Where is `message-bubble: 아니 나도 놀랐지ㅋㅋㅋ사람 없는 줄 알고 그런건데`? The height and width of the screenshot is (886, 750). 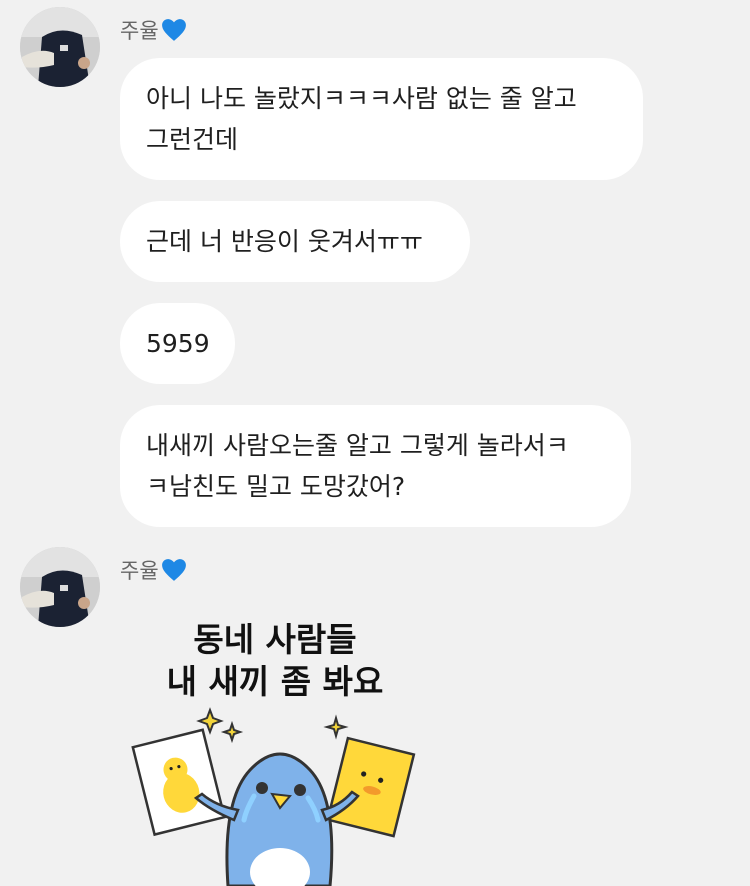 message-bubble: 아니 나도 놀랐지ㅋㅋㅋ사람 없는 줄 알고 그런건데 is located at coordinates (381, 119).